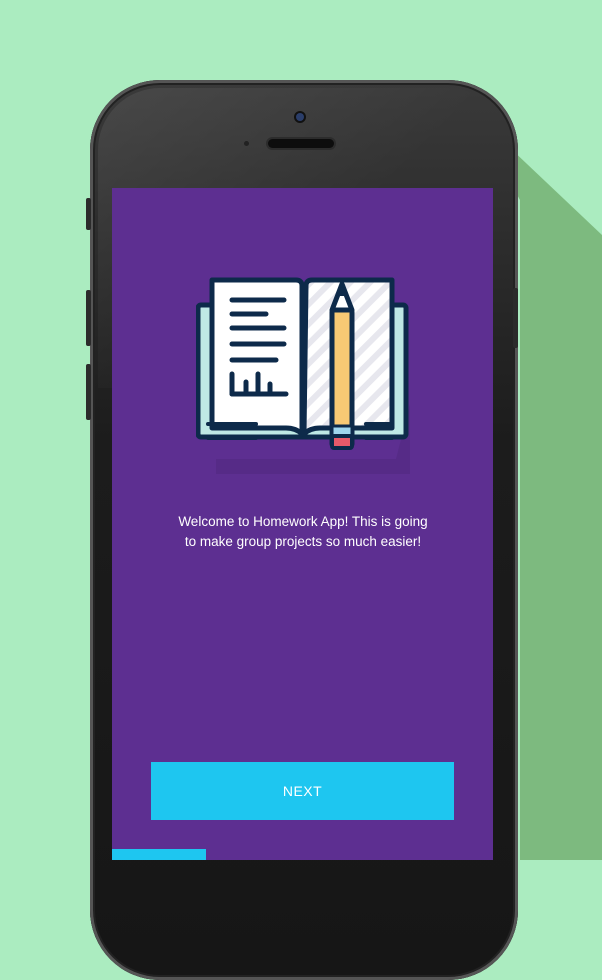 The height and width of the screenshot is (980, 602). I want to click on front-camera-icon, so click(300, 117).